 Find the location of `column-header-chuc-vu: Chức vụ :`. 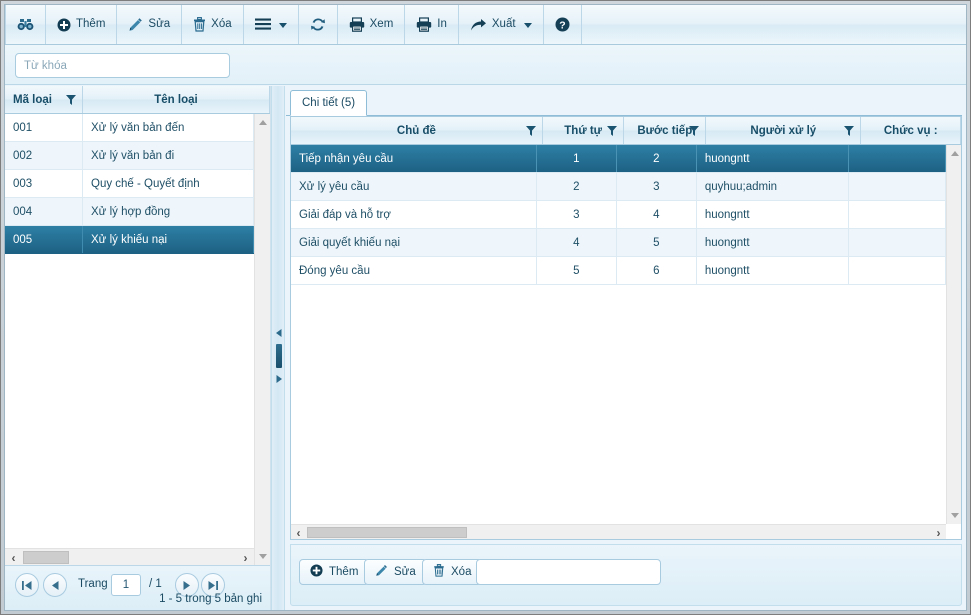

column-header-chuc-vu: Chức vụ : is located at coordinates (911, 130).